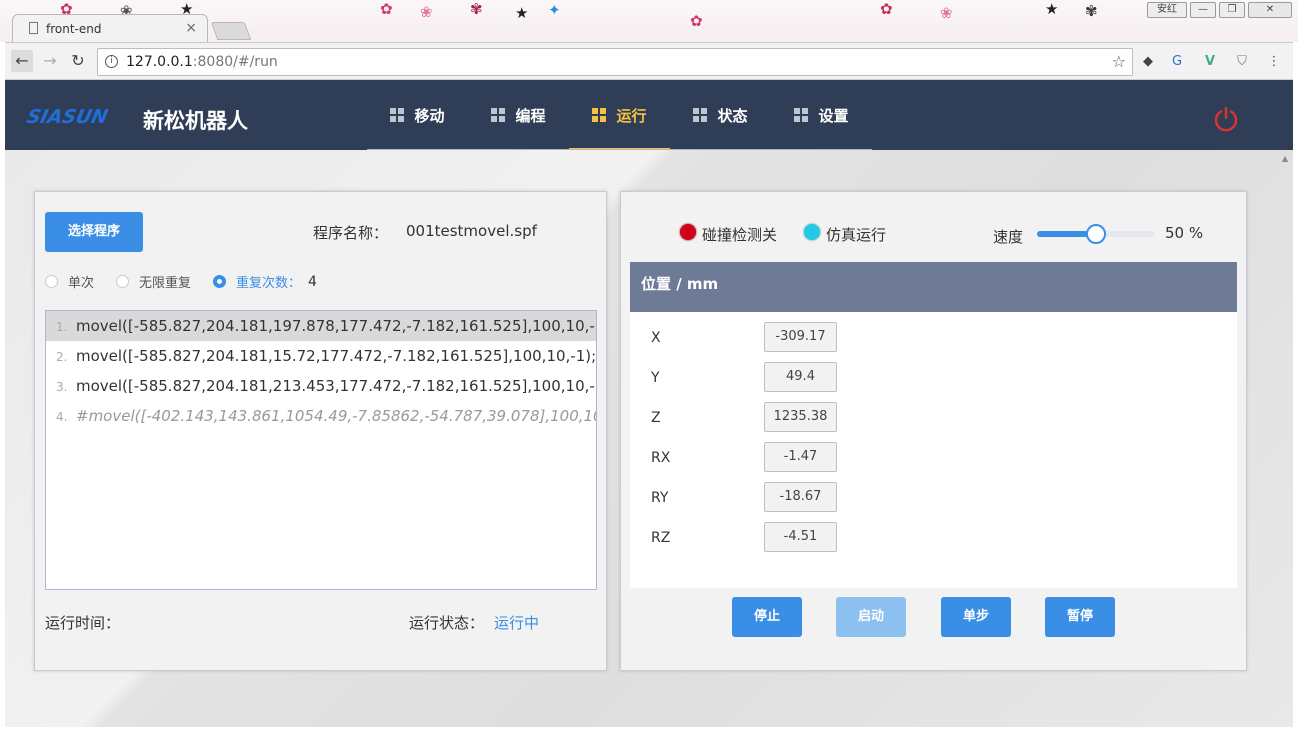 Image resolution: width=1298 pixels, height=729 pixels. I want to click on line-number: 2., so click(62, 357).